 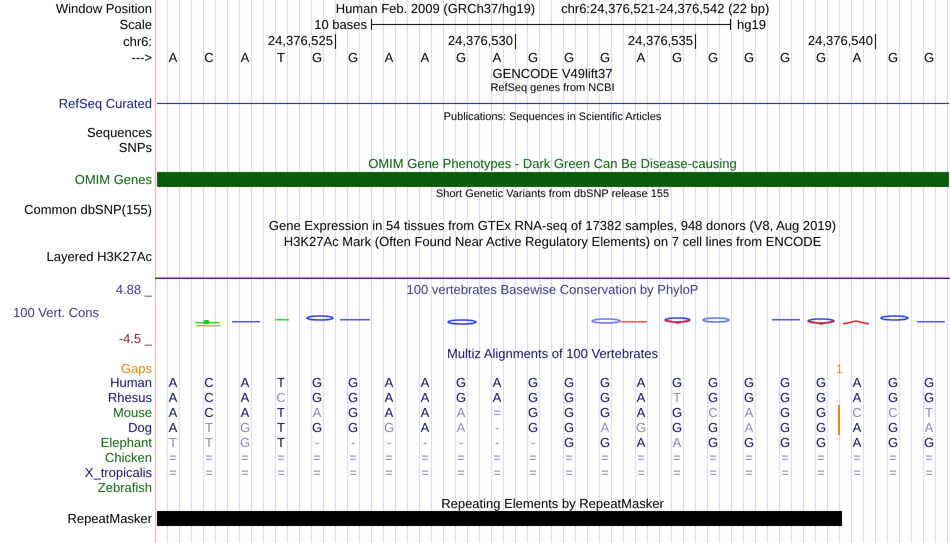 I want to click on species-label: Zebrafish, so click(x=124, y=487).